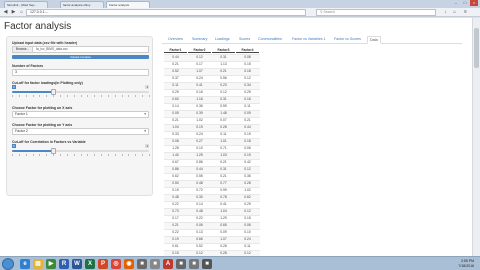  I want to click on minimize-icon: –, so click(456, 3).